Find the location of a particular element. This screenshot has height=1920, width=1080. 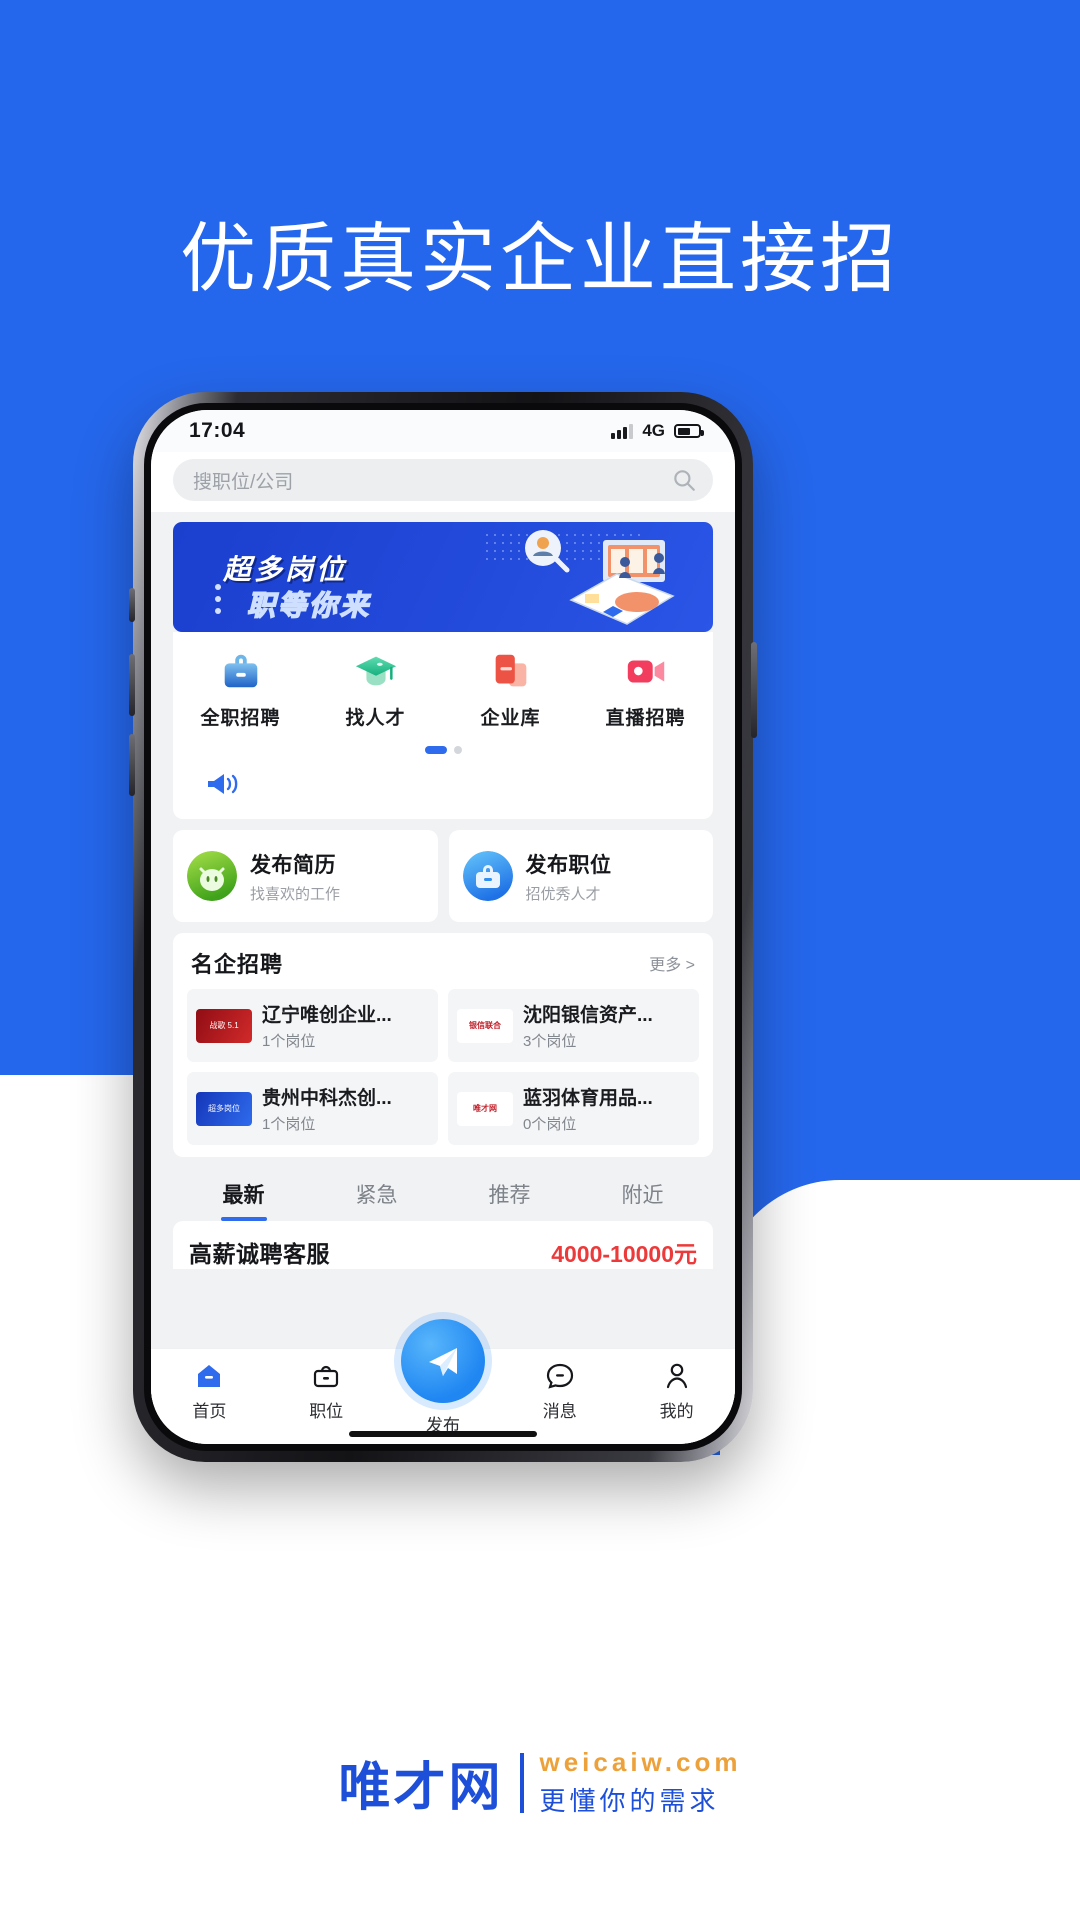

nav-label: 消息 is located at coordinates (559, 1411).